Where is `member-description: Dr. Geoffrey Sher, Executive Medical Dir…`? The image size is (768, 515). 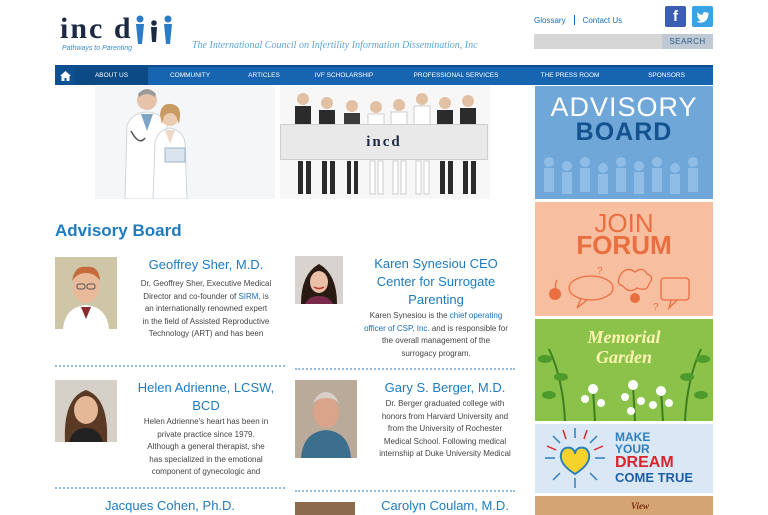
member-description: Dr. Geoffrey Sher, Executive Medical Dir… is located at coordinates (206, 309).